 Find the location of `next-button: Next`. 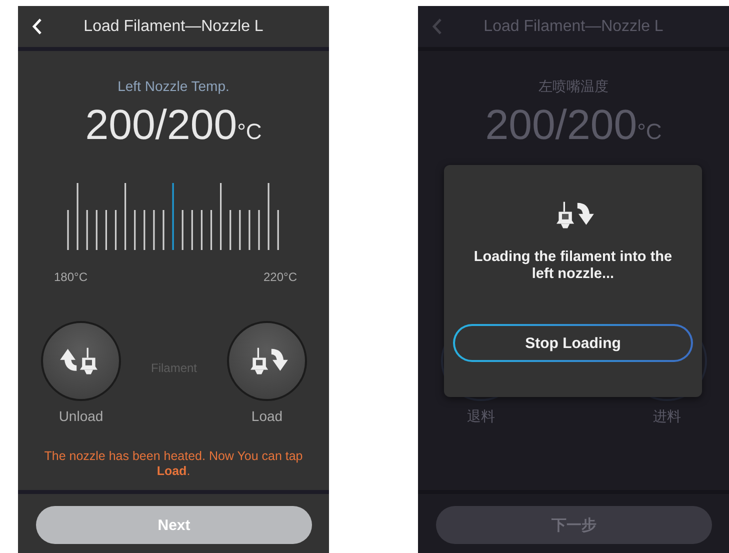

next-button: Next is located at coordinates (174, 525).